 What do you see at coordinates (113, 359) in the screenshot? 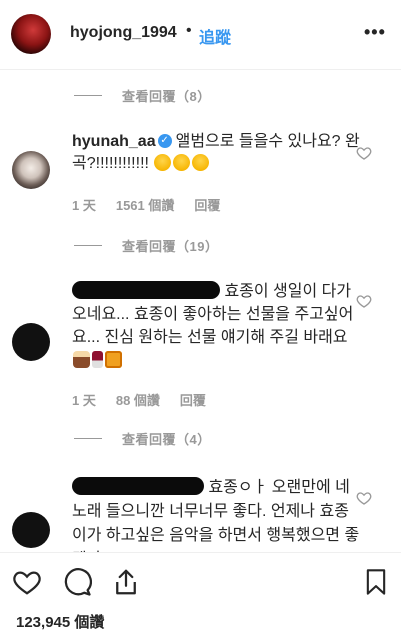
I see `gift-emoji-icon` at bounding box center [113, 359].